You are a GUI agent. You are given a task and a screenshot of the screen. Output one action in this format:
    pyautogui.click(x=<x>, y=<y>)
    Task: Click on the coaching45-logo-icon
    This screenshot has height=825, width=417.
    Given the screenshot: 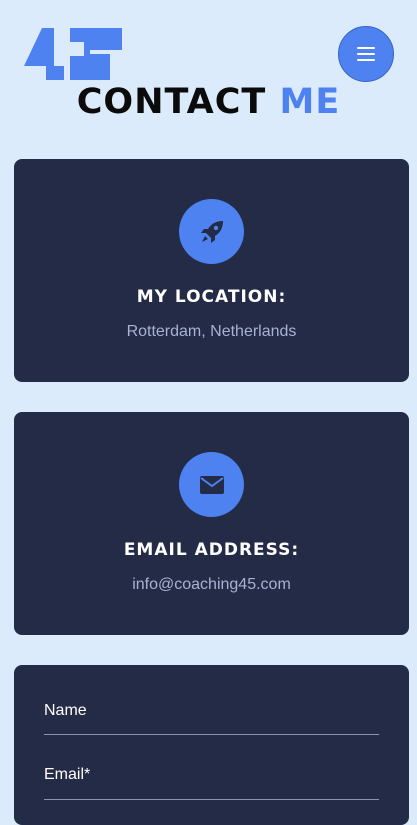 What is the action you would take?
    pyautogui.click(x=73, y=54)
    